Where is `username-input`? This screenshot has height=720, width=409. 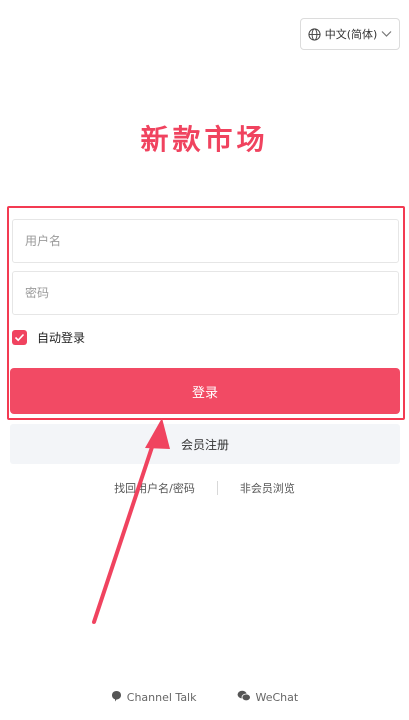
username-input is located at coordinates (205, 241).